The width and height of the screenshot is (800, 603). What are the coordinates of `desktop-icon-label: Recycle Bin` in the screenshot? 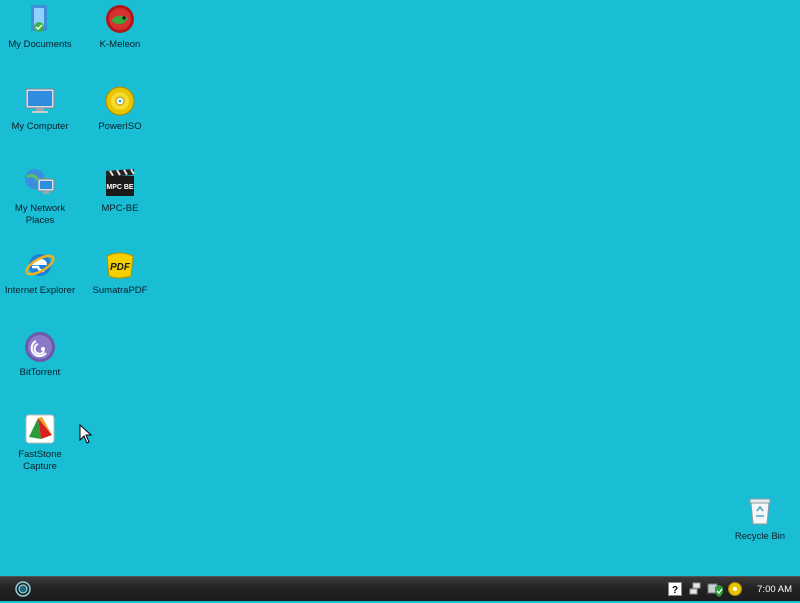 It's located at (760, 536).